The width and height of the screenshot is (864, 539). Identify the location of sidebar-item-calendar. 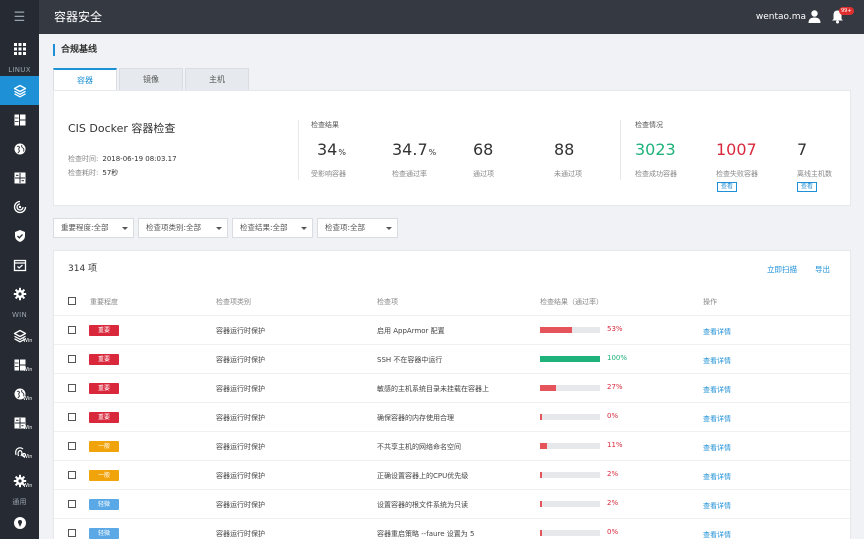
(19, 264).